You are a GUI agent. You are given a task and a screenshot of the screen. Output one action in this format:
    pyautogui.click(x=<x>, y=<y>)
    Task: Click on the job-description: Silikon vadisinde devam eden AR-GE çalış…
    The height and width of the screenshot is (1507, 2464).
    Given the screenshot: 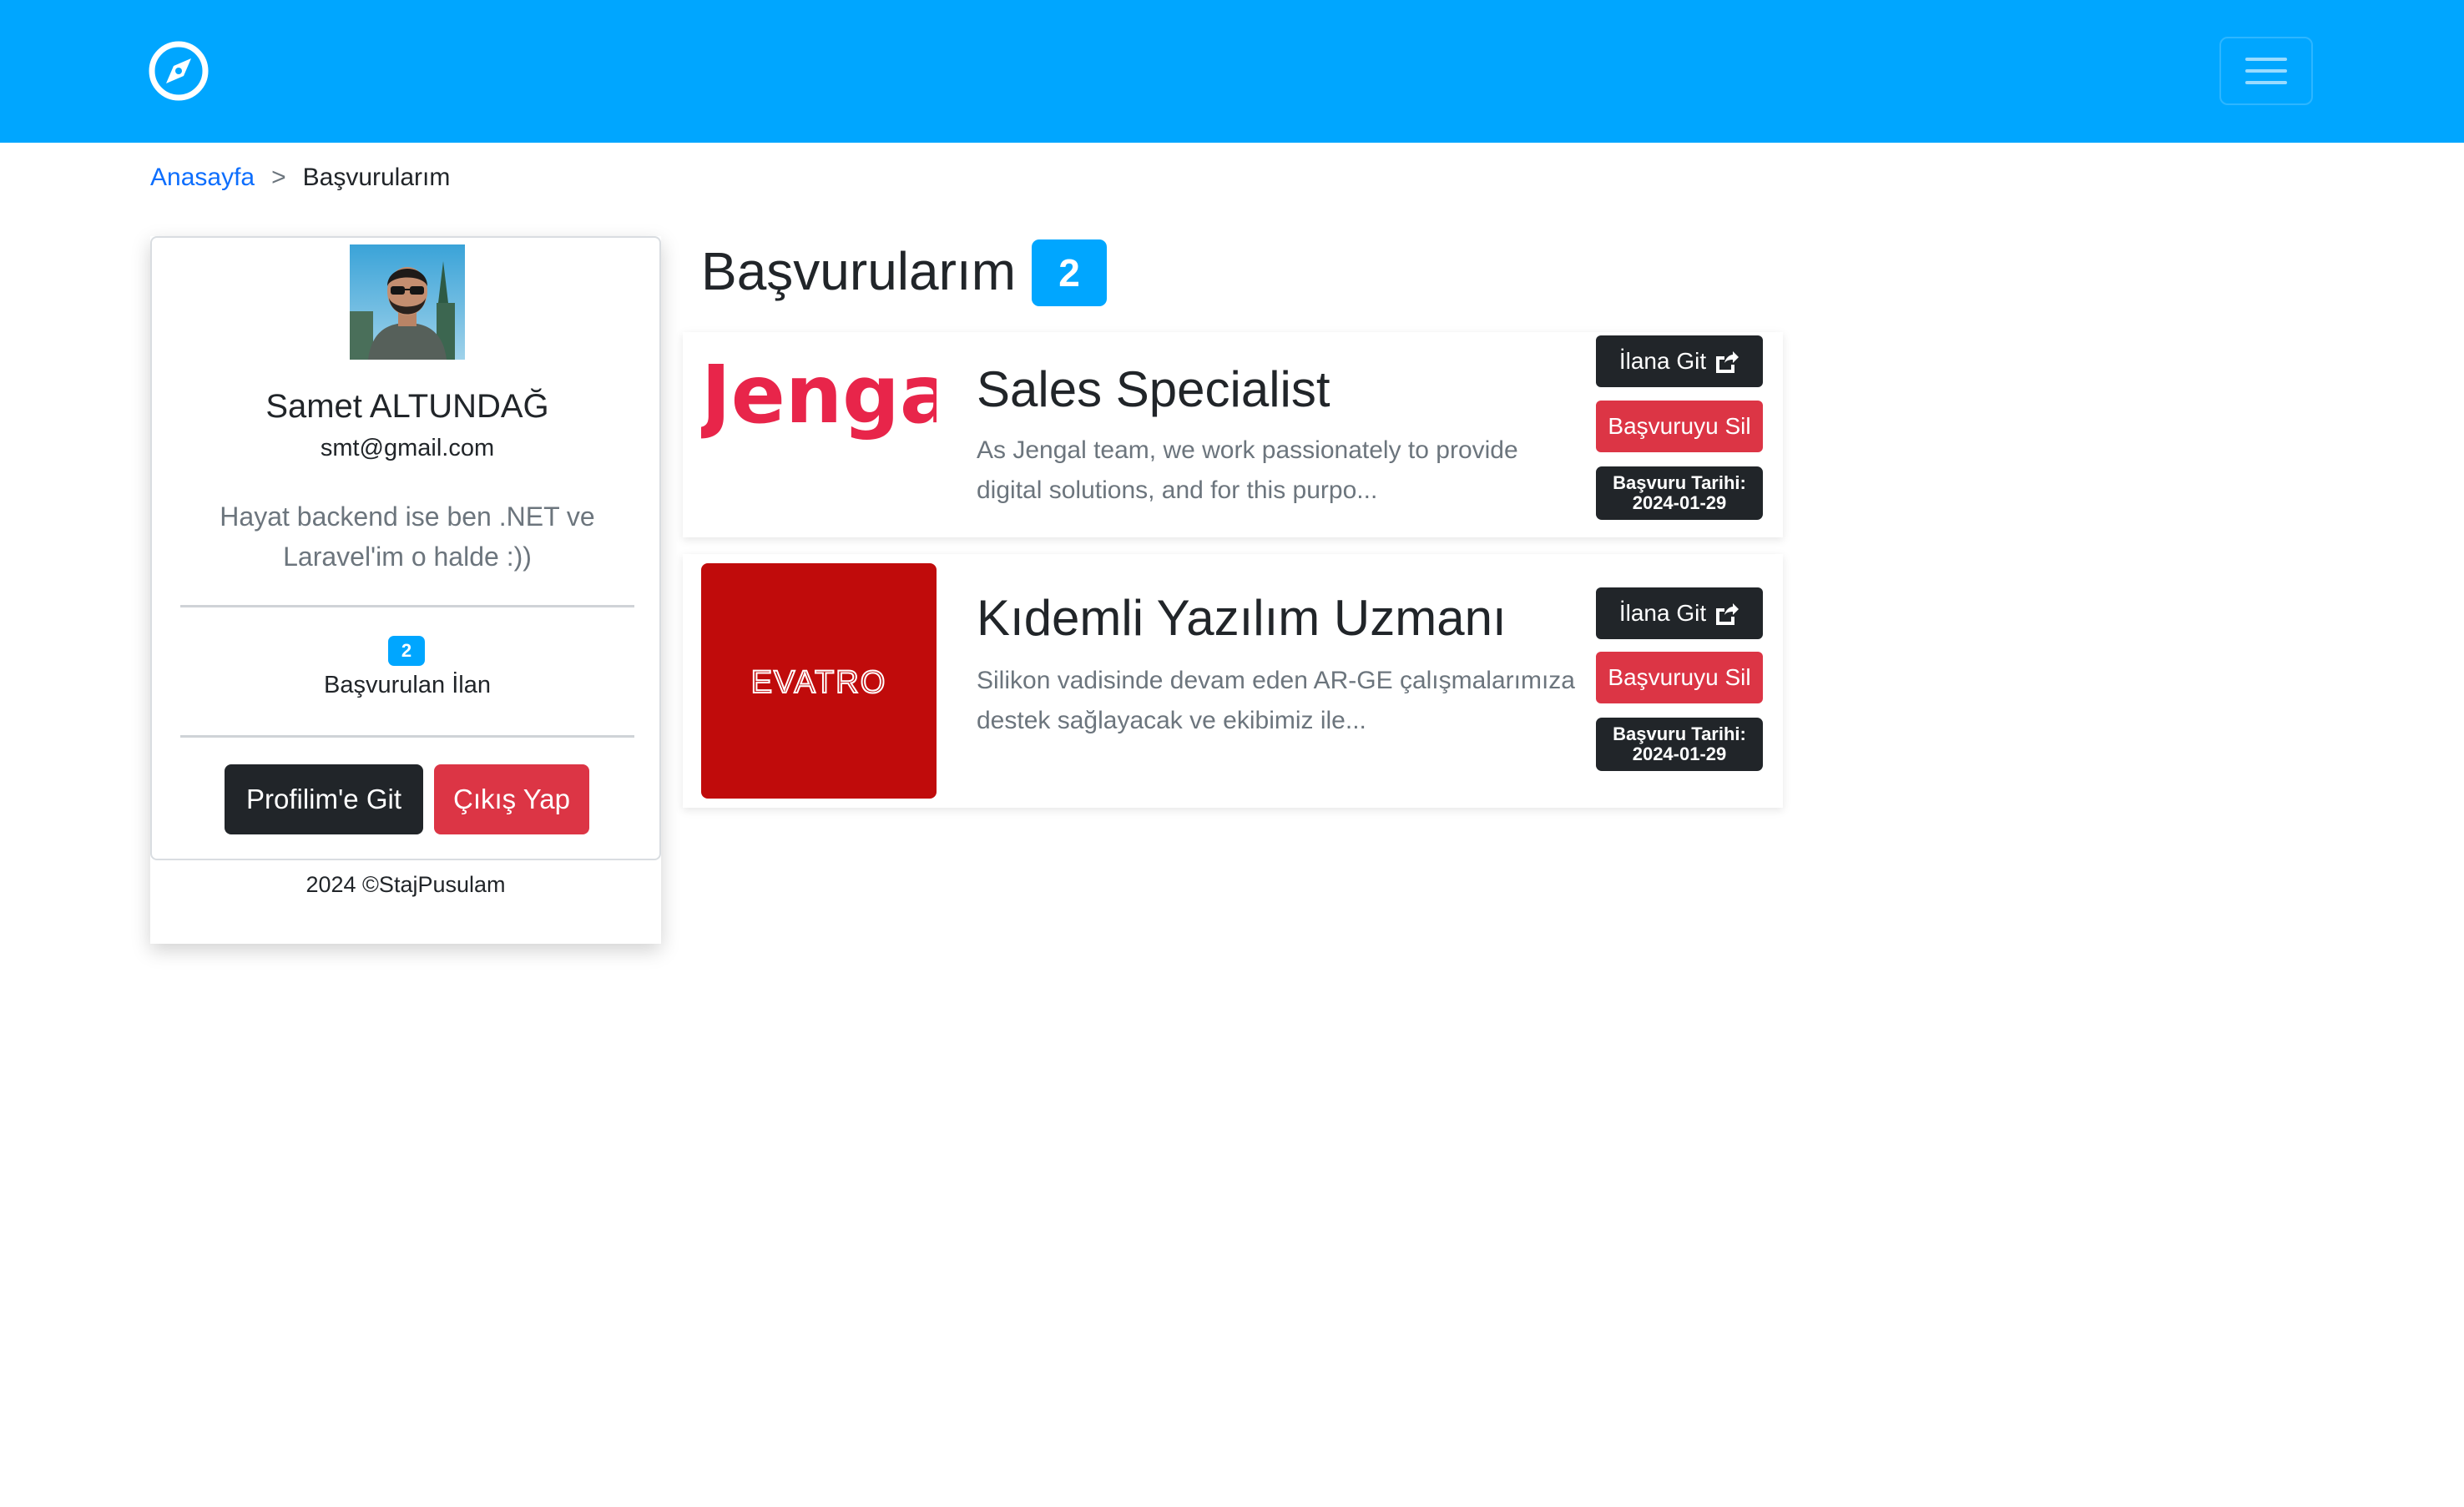 What is the action you would take?
    pyautogui.click(x=1276, y=700)
    